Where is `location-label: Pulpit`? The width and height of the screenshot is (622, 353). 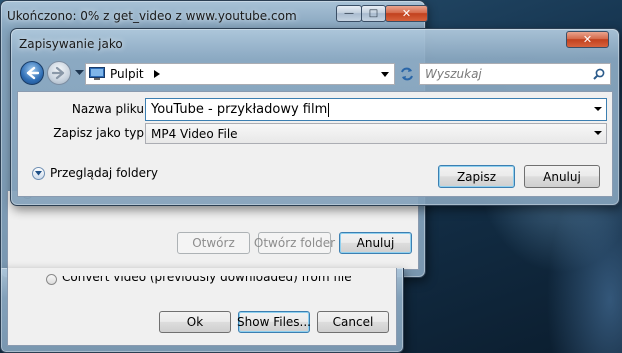 location-label: Pulpit is located at coordinates (127, 74).